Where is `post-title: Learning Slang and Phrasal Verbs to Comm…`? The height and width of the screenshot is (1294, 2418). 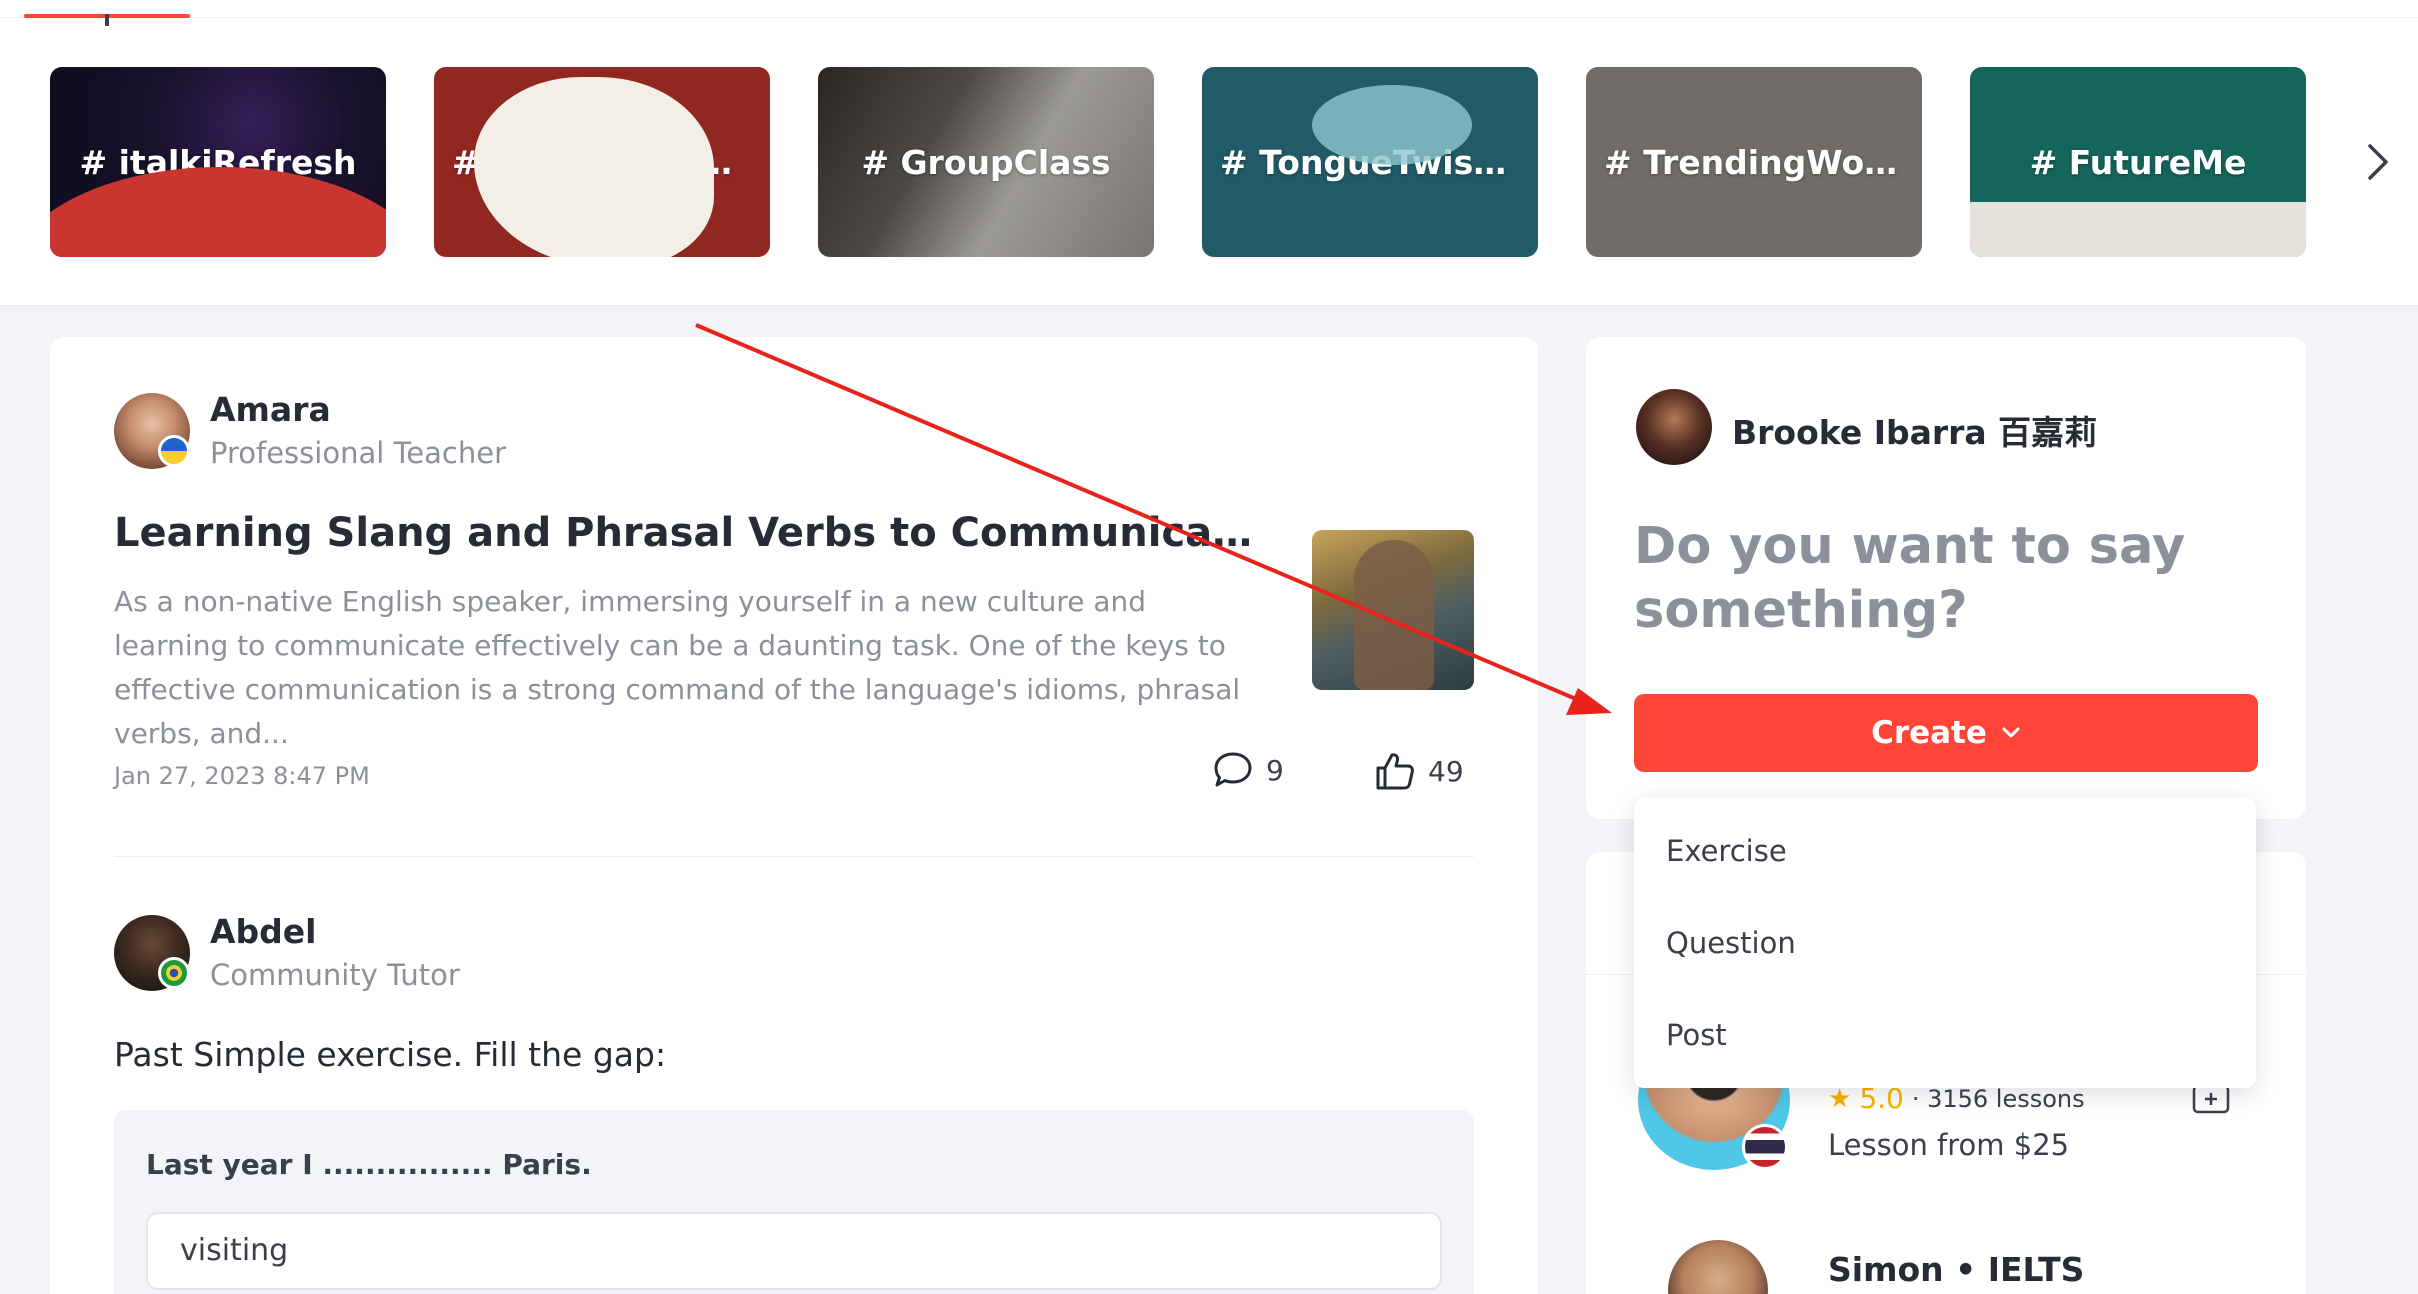
post-title: Learning Slang and Phrasal Verbs to Comm… is located at coordinates (689, 533).